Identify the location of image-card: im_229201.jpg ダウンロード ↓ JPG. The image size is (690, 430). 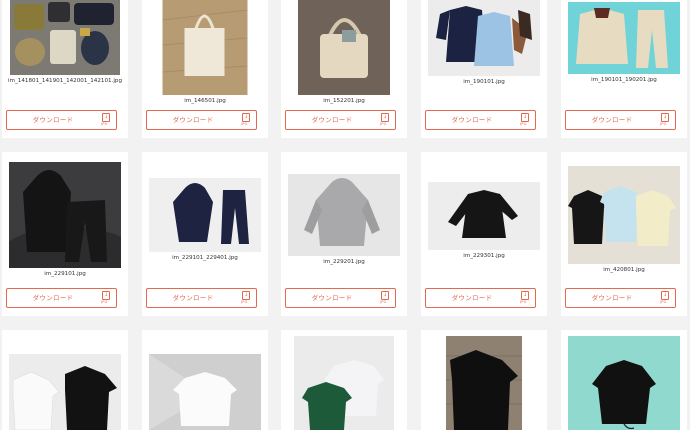
(344, 234).